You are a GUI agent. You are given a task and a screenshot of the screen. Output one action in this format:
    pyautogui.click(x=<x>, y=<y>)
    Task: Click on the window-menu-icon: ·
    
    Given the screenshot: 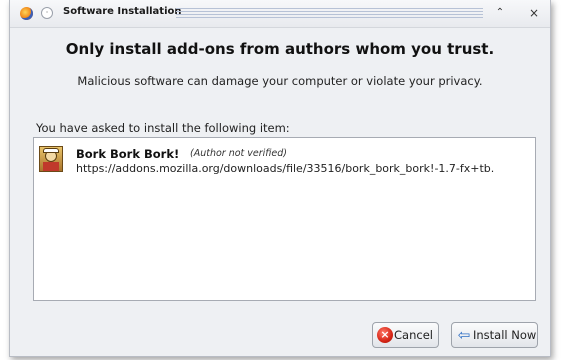 What is the action you would take?
    pyautogui.click(x=47, y=13)
    